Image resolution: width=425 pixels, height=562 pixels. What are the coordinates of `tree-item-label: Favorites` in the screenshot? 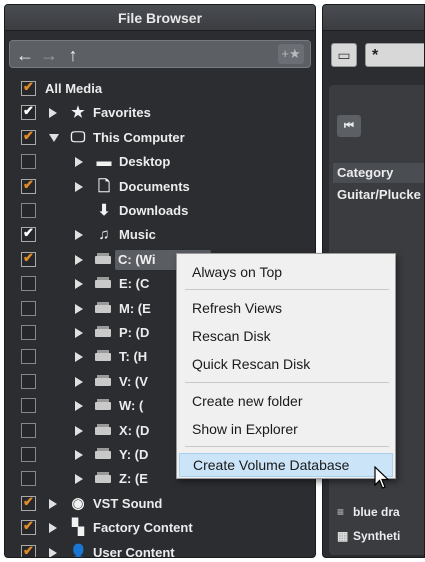 It's located at (122, 113).